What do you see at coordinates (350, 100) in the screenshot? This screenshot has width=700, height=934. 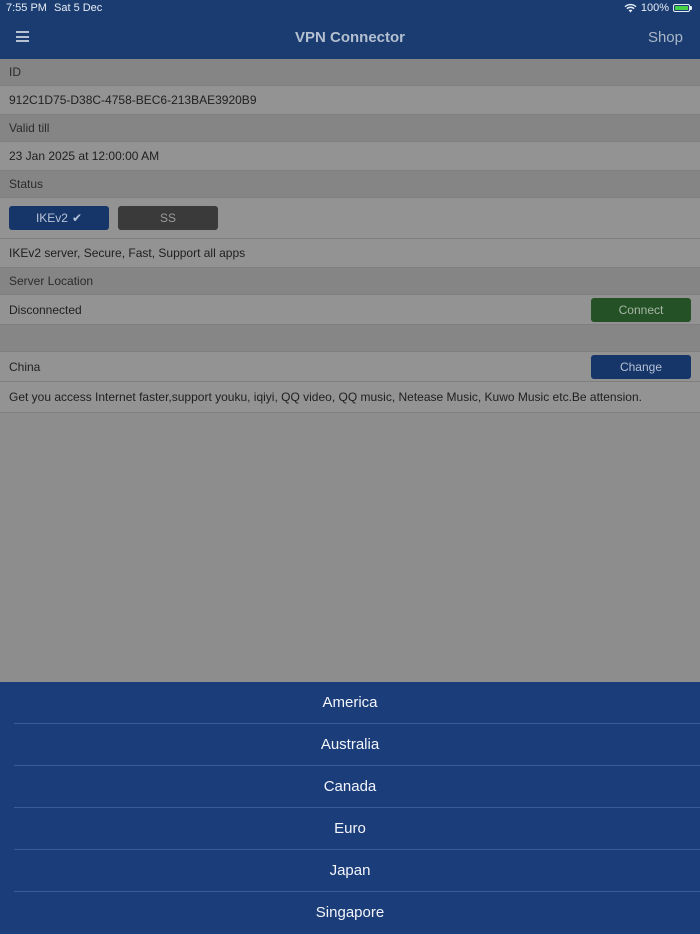 I see `id-value: 912C1D75-D38C-4758-BEC6-213BAE3920B9` at bounding box center [350, 100].